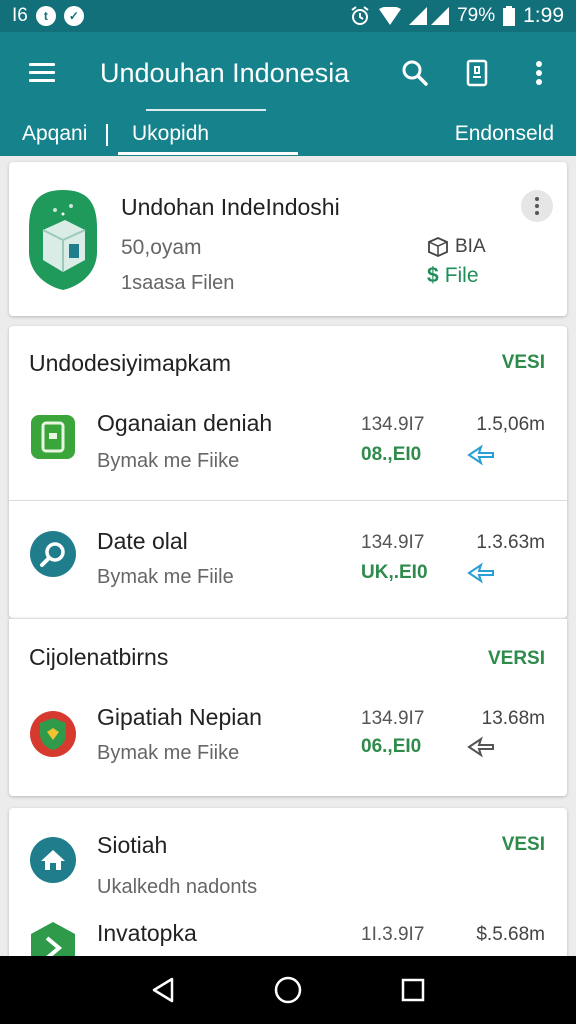 The width and height of the screenshot is (576, 1024). What do you see at coordinates (177, 887) in the screenshot?
I see `section-subtitle: Ukalkedh nadonts` at bounding box center [177, 887].